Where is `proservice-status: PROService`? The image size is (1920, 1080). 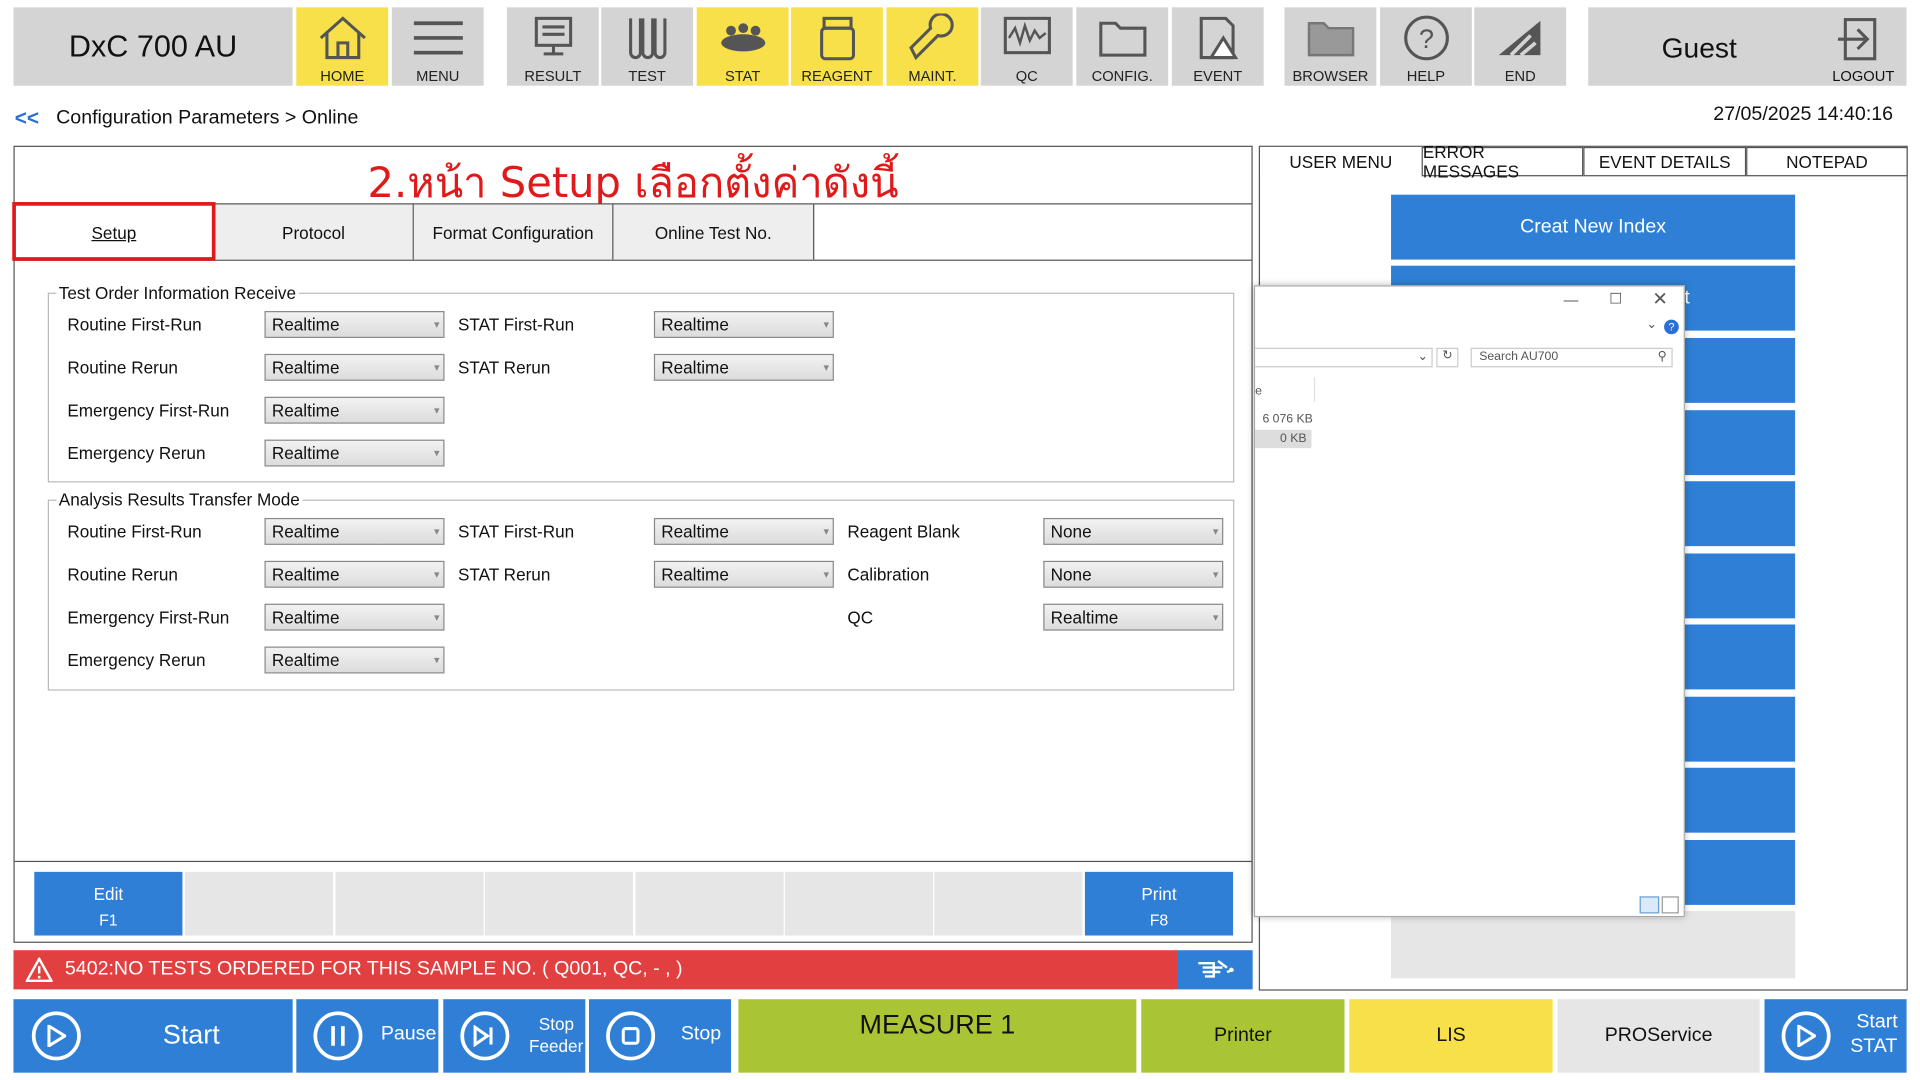 proservice-status: PROService is located at coordinates (1658, 1036).